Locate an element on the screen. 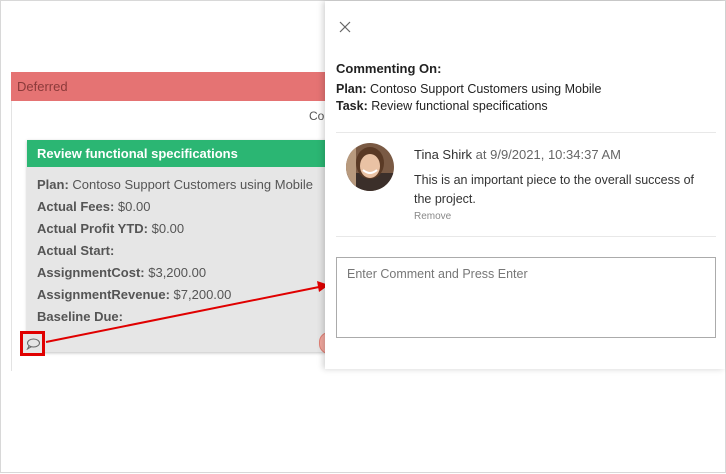  close-icon is located at coordinates (345, 27).